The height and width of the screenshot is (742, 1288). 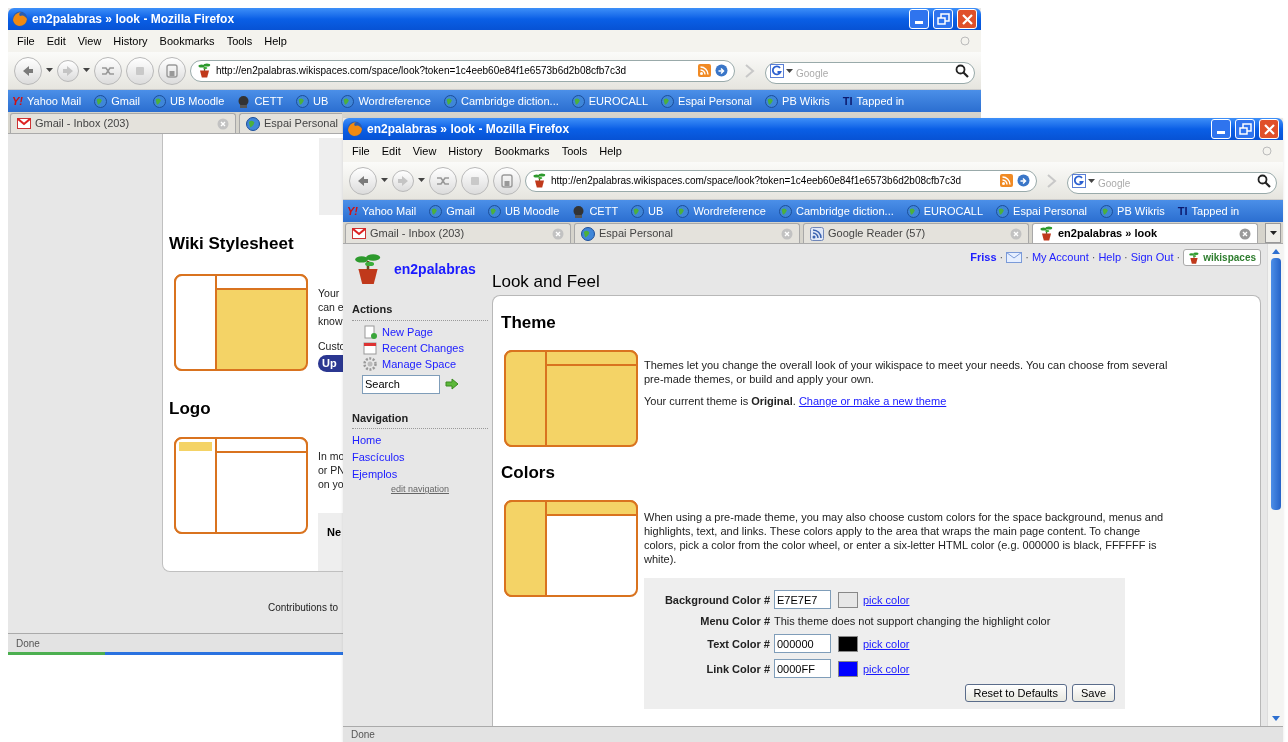 I want to click on field-label: Text Color #, so click(x=738, y=643).